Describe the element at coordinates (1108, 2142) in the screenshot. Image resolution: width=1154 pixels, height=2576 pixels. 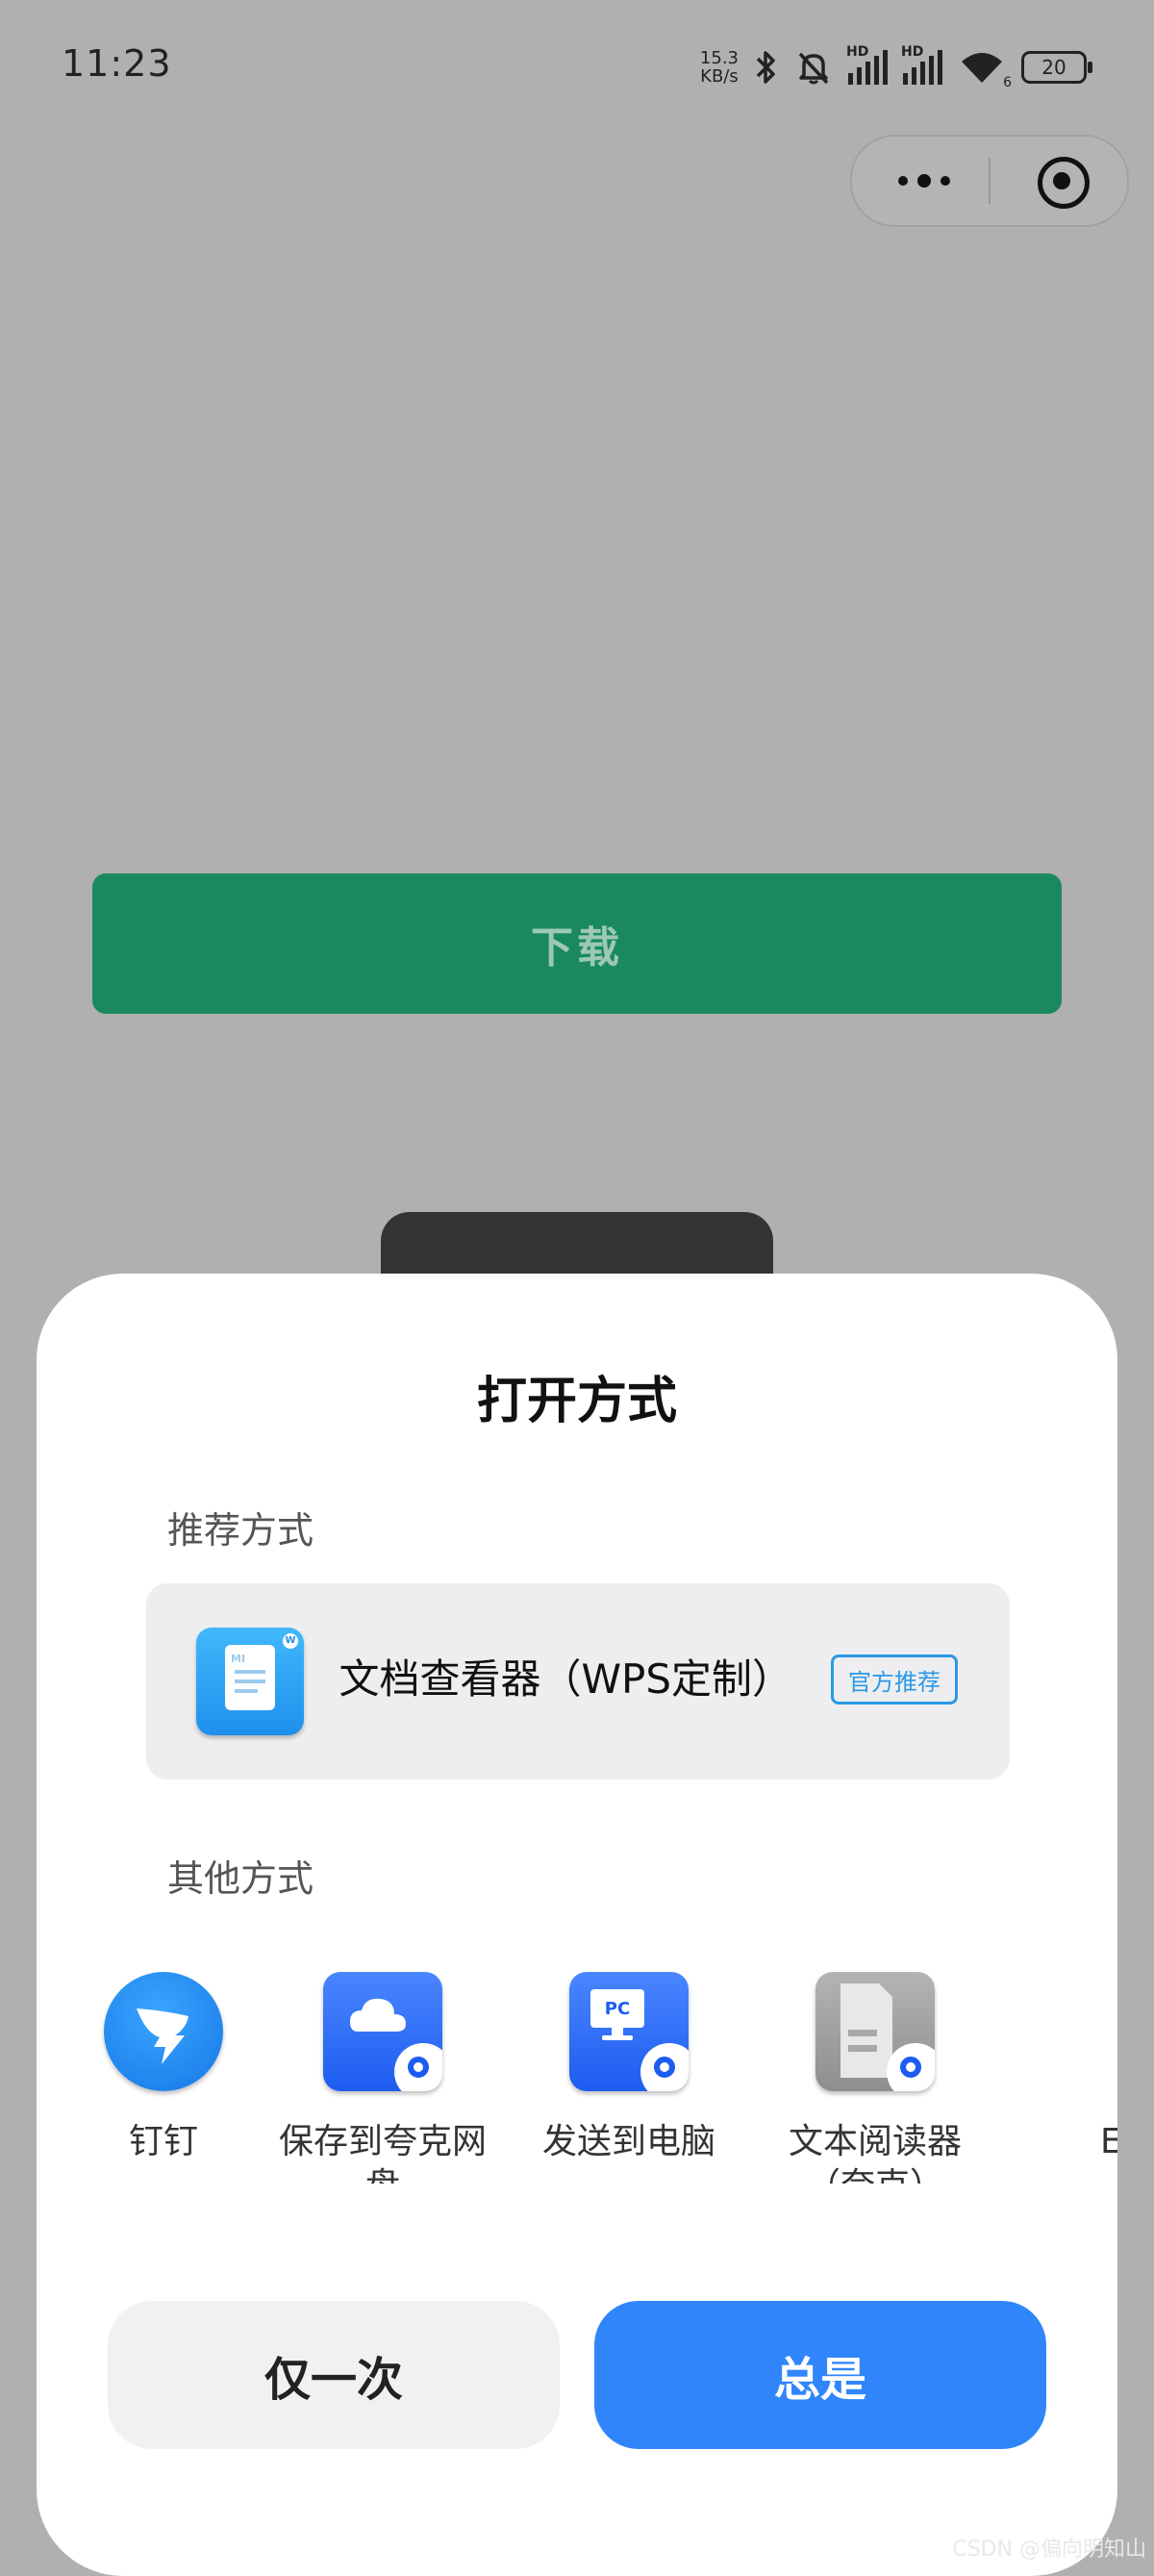
I see `app-label: E` at that location.